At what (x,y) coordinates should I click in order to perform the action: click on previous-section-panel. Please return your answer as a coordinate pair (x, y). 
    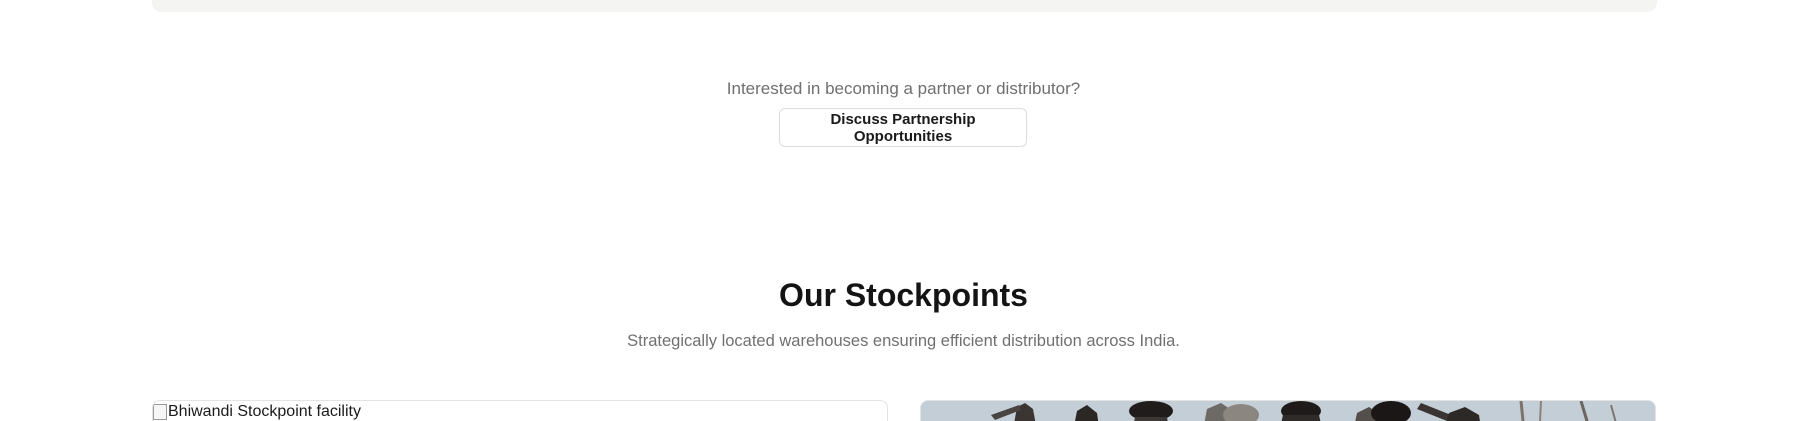
    Looking at the image, I should click on (904, 6).